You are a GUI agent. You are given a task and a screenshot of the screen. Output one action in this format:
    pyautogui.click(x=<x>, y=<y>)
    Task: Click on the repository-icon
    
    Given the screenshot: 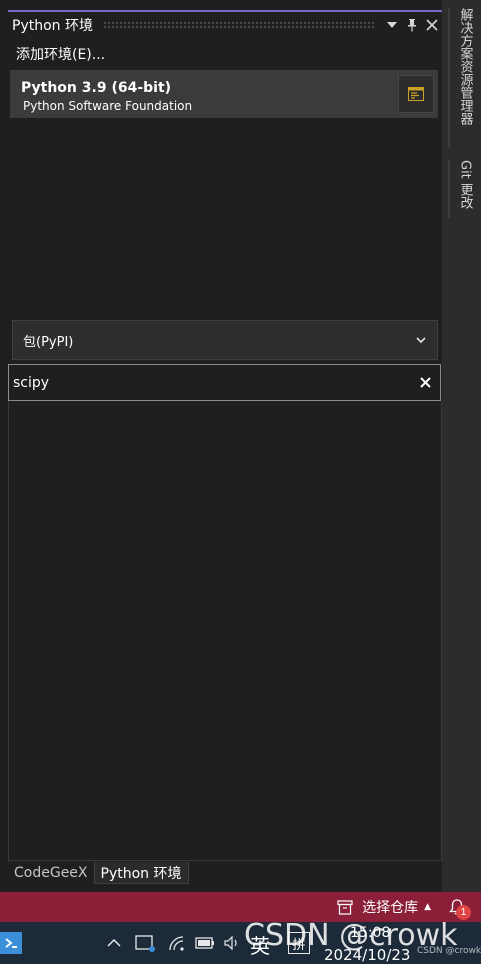 What is the action you would take?
    pyautogui.click(x=345, y=907)
    